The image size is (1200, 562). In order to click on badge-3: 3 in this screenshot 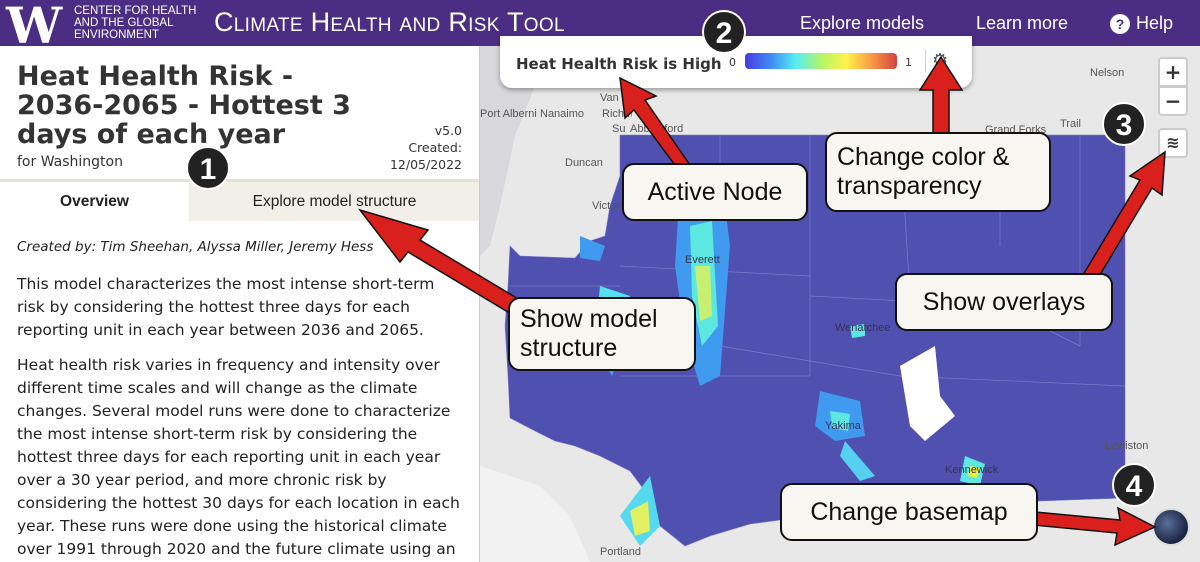, I will do `click(1124, 124)`.